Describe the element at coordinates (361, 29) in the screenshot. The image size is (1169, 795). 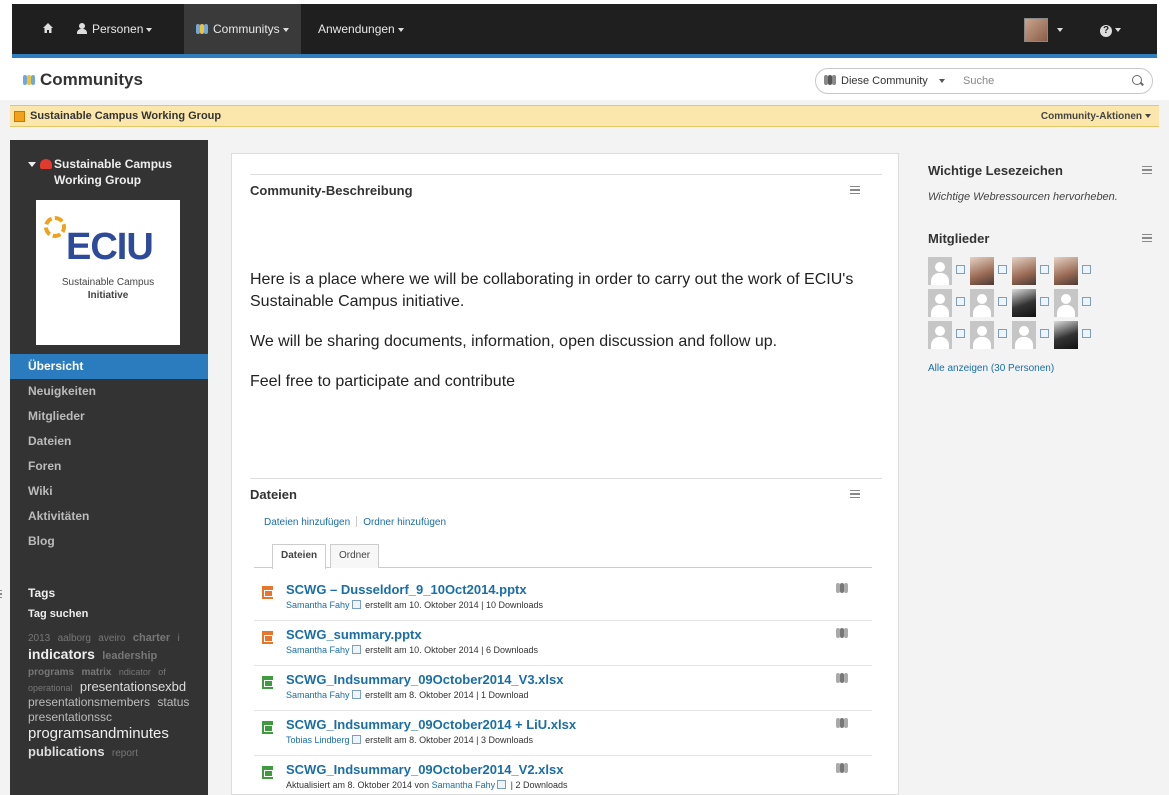
I see `nav-anwendungen: Anwendungen` at that location.